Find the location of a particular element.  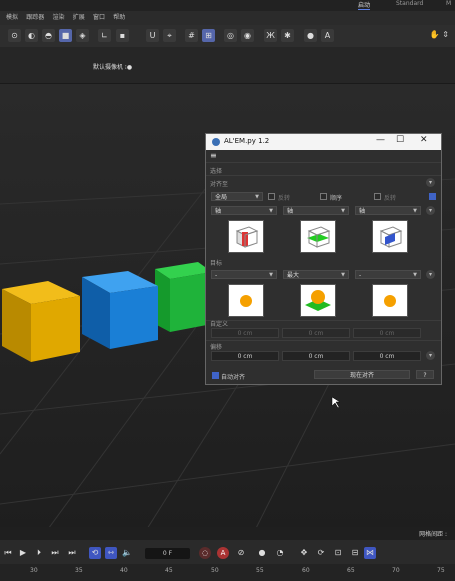

offset-y-field: 0 cm is located at coordinates (316, 356).